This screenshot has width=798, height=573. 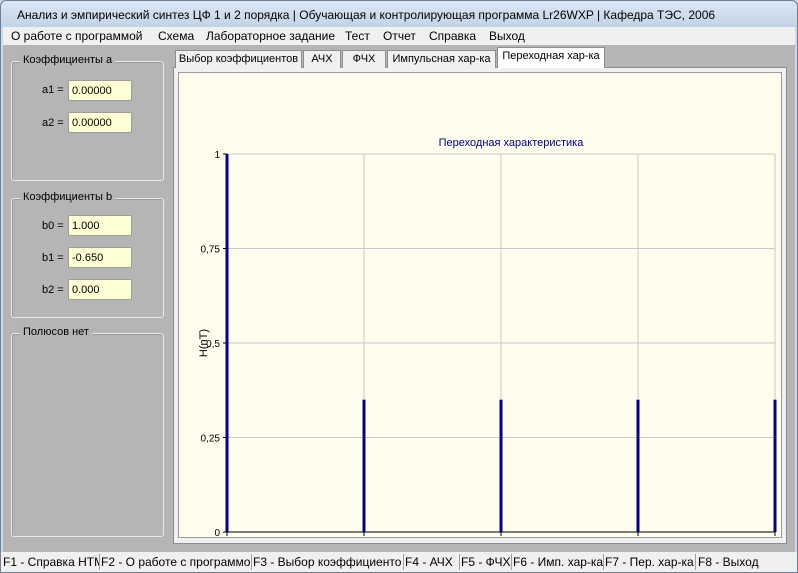 What do you see at coordinates (217, 155) in the screenshot?
I see `y-tick-label: 1` at bounding box center [217, 155].